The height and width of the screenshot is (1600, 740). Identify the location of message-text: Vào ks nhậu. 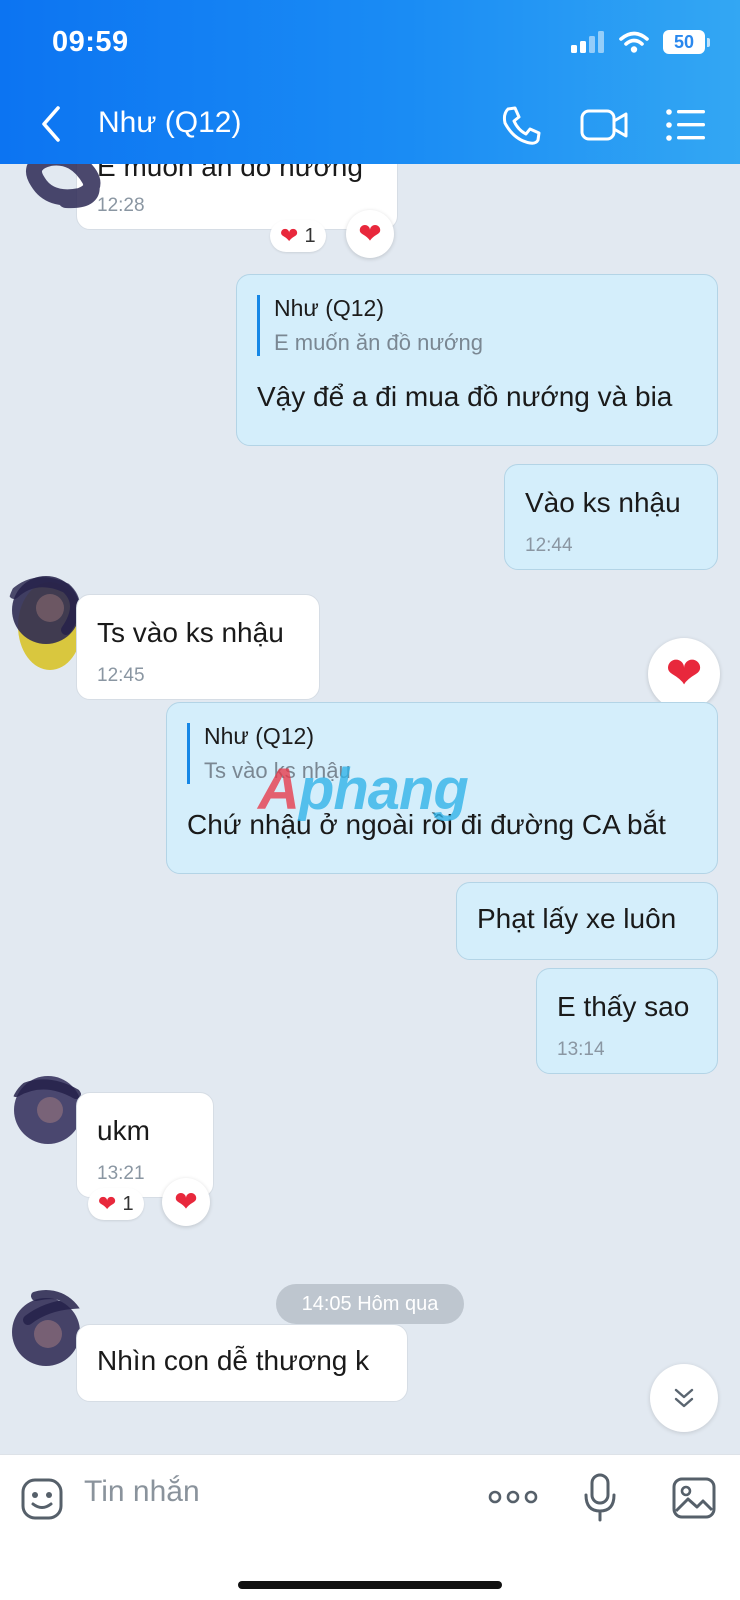
(603, 502).